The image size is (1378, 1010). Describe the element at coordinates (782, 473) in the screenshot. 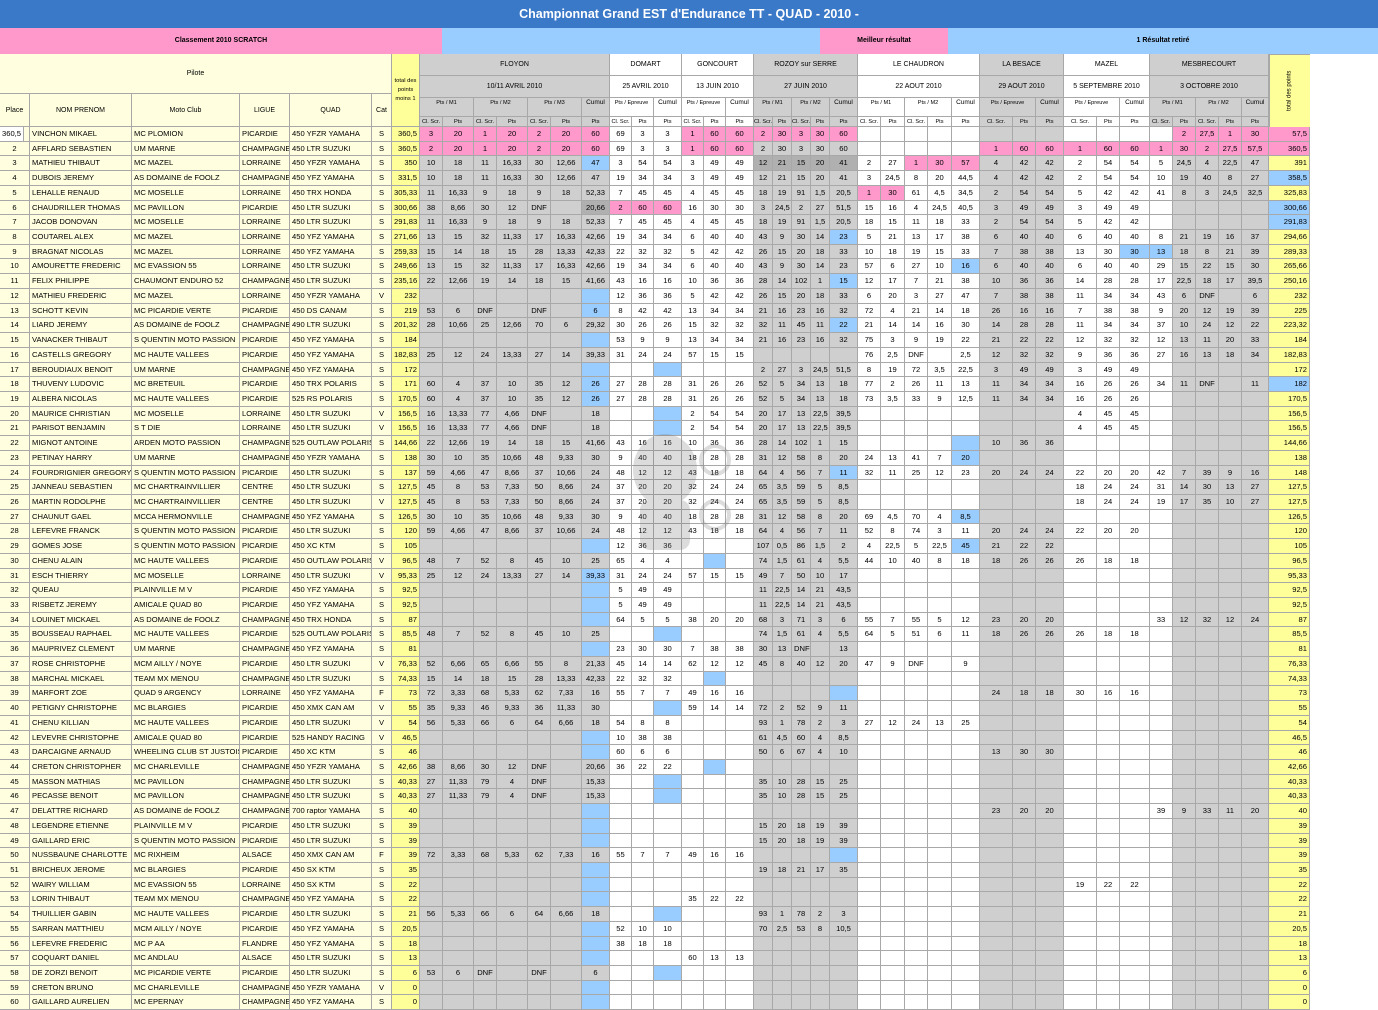

I see `result-cell: 4` at that location.